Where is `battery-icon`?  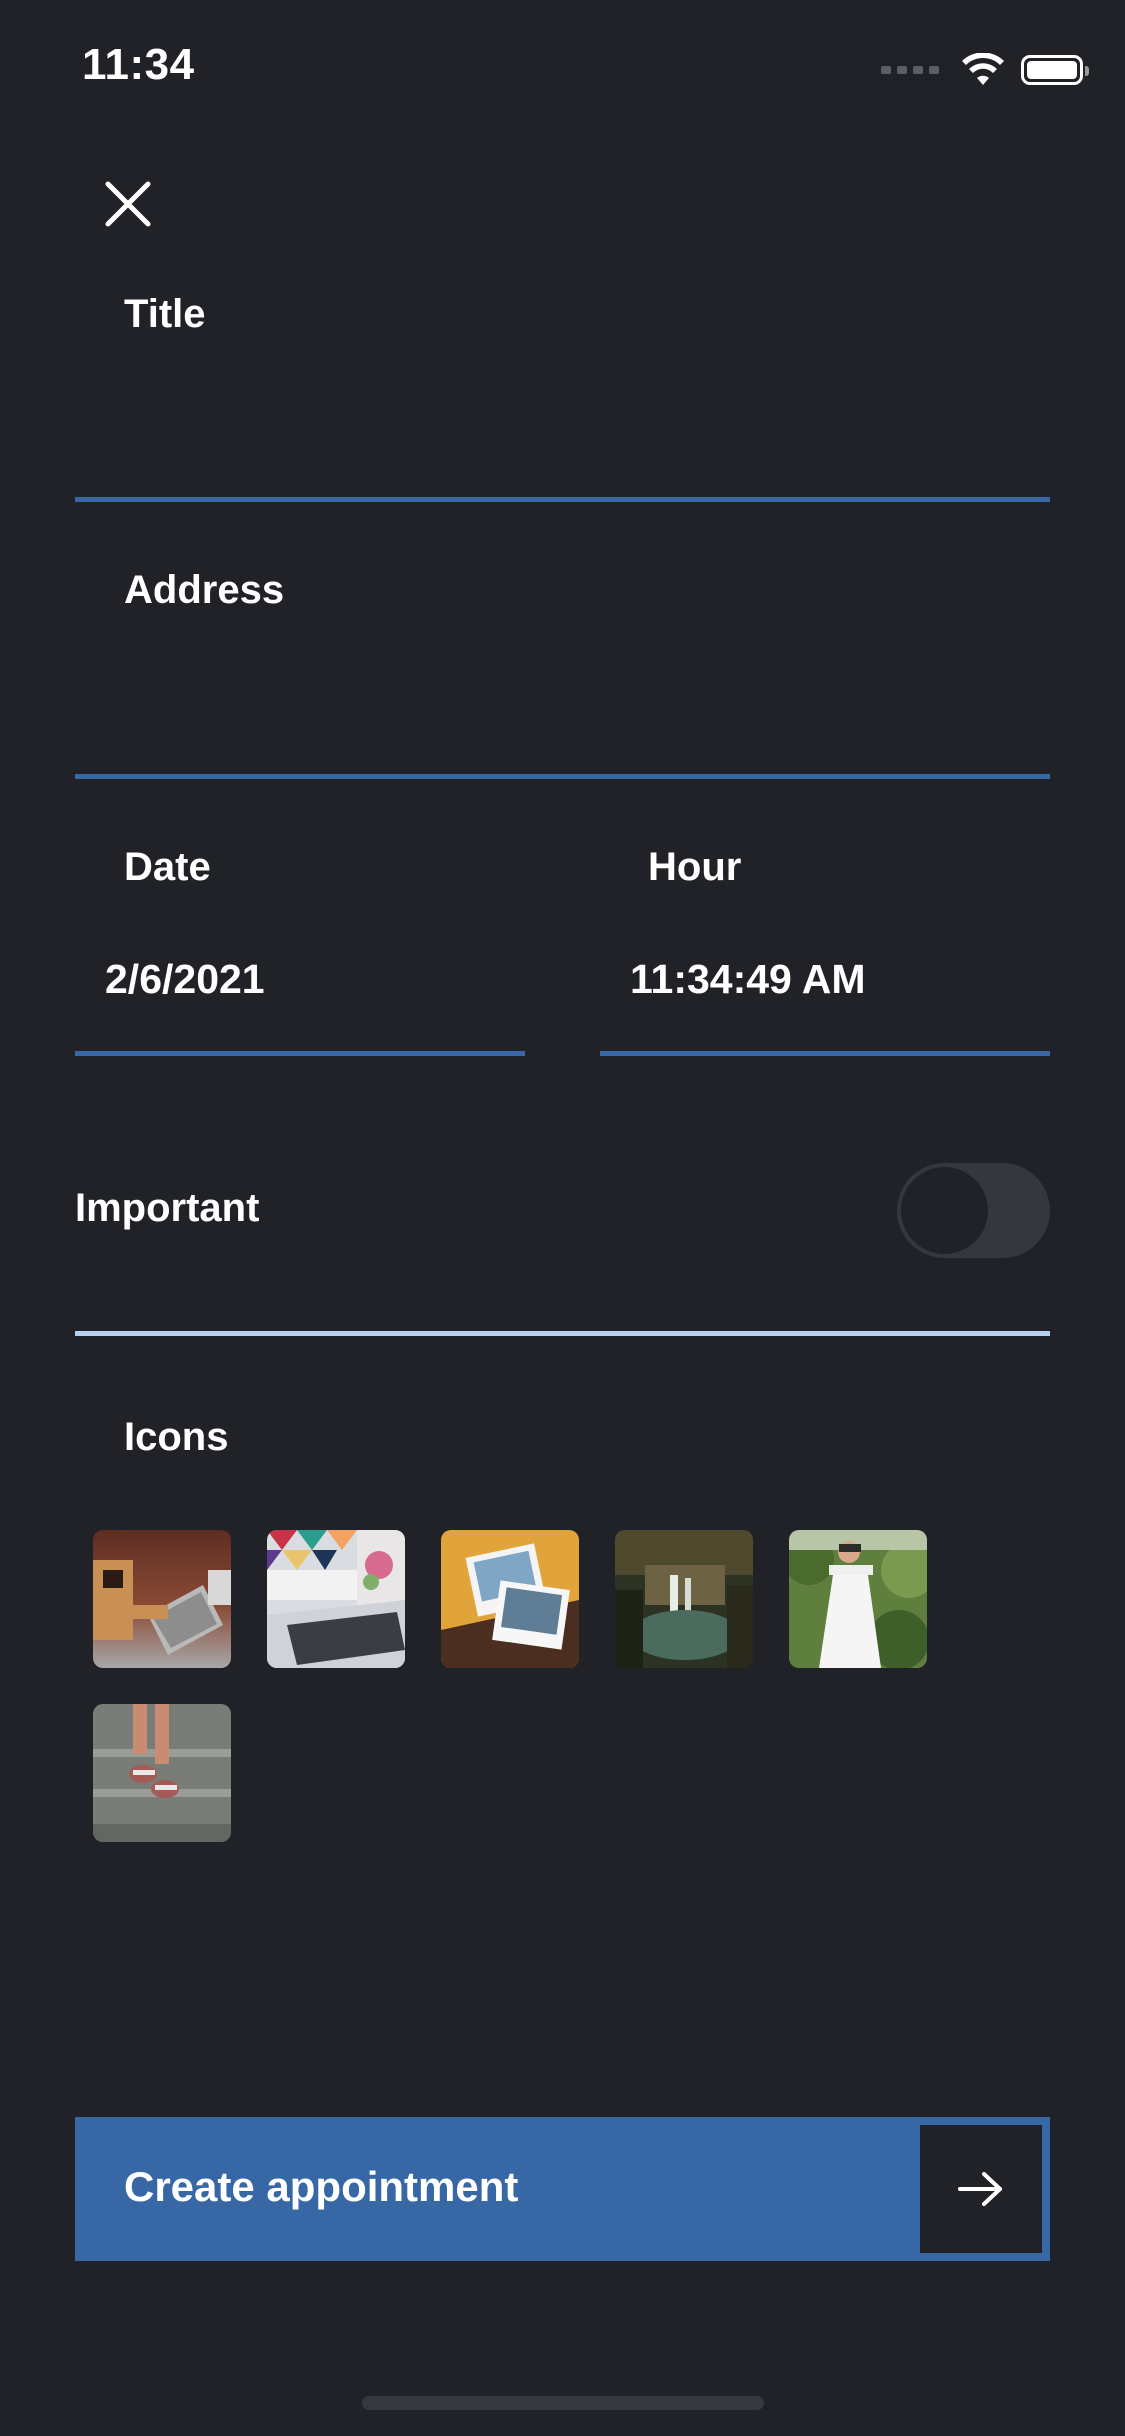 battery-icon is located at coordinates (1055, 70).